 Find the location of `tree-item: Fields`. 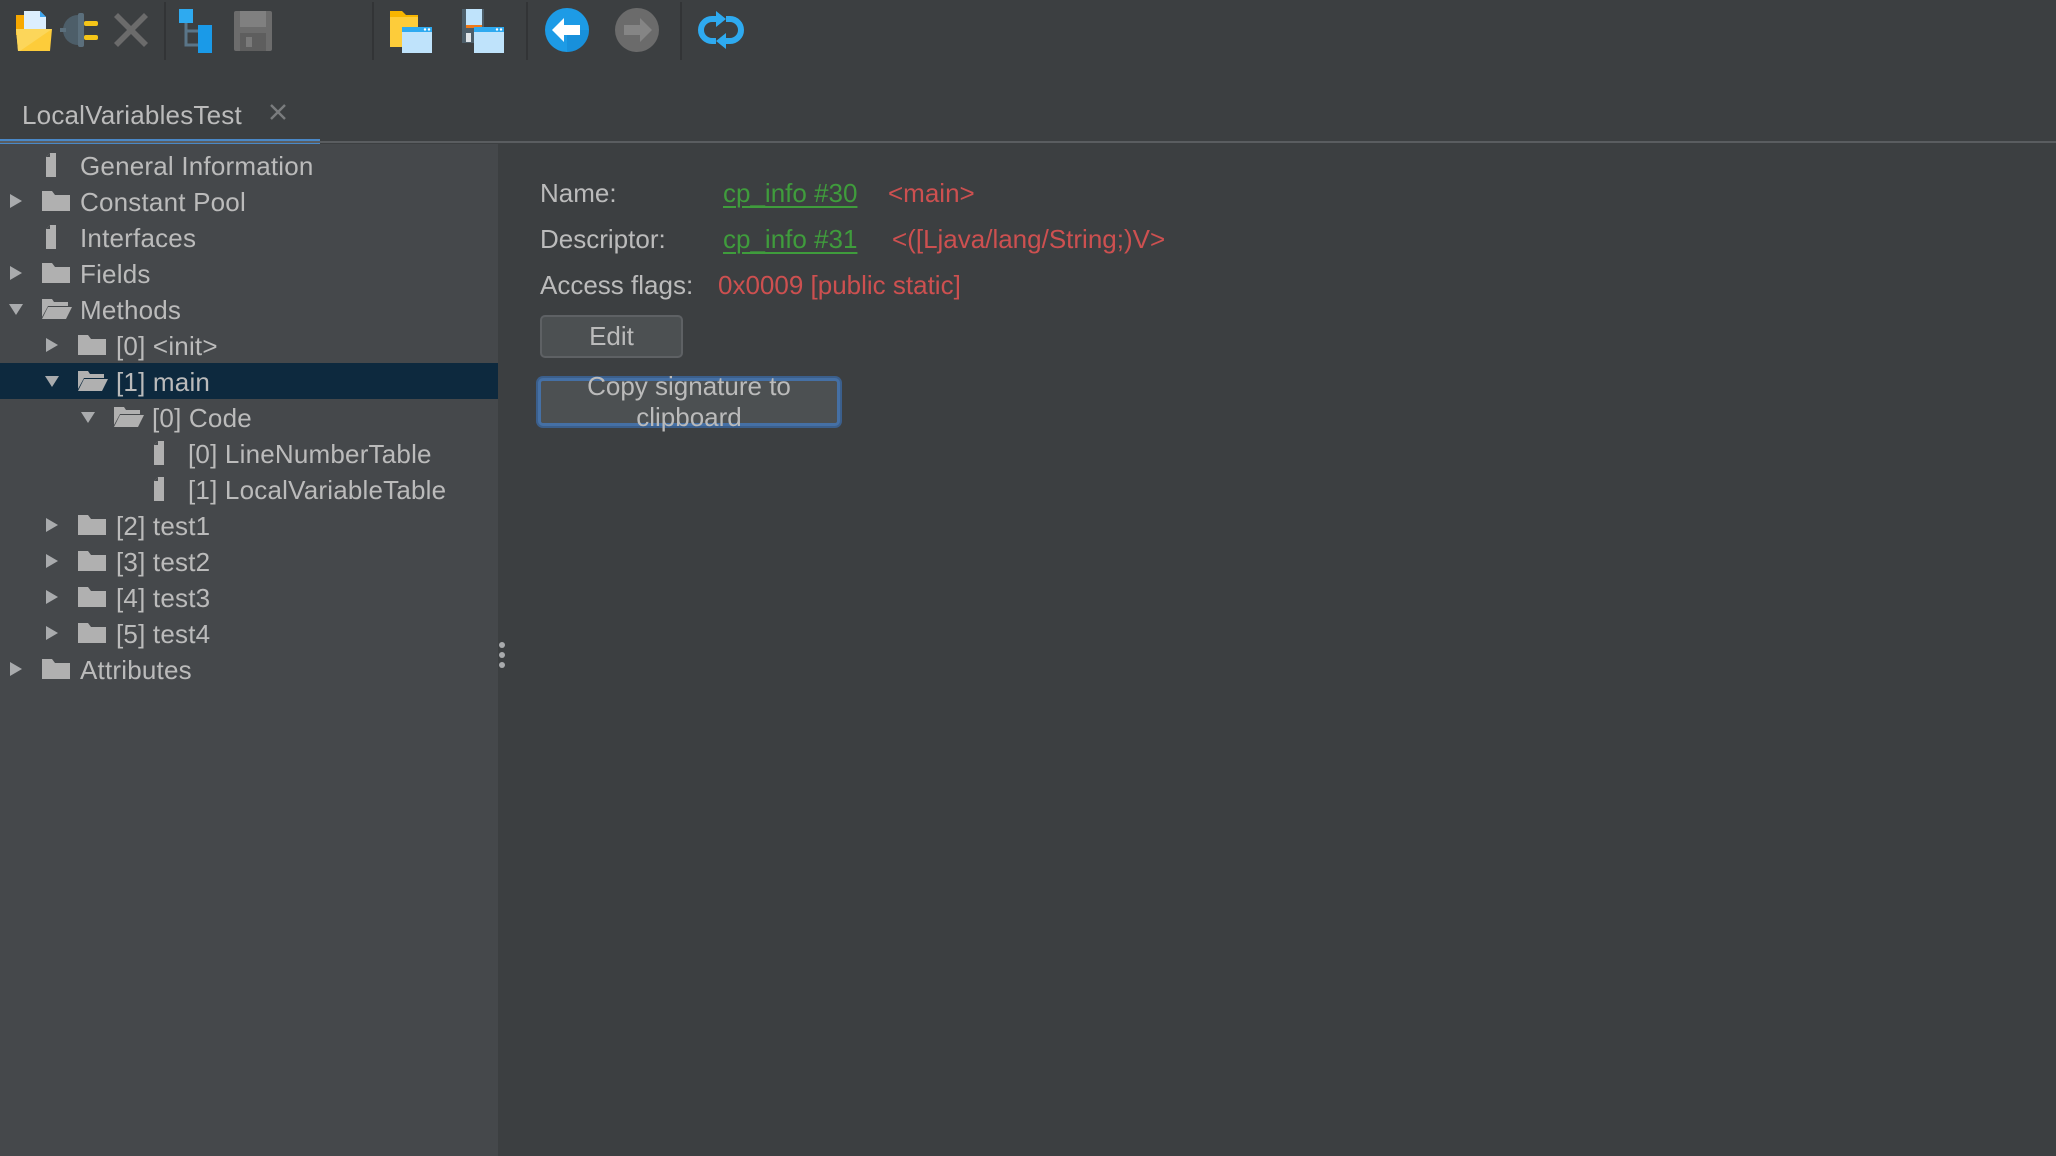

tree-item: Fields is located at coordinates (249, 273).